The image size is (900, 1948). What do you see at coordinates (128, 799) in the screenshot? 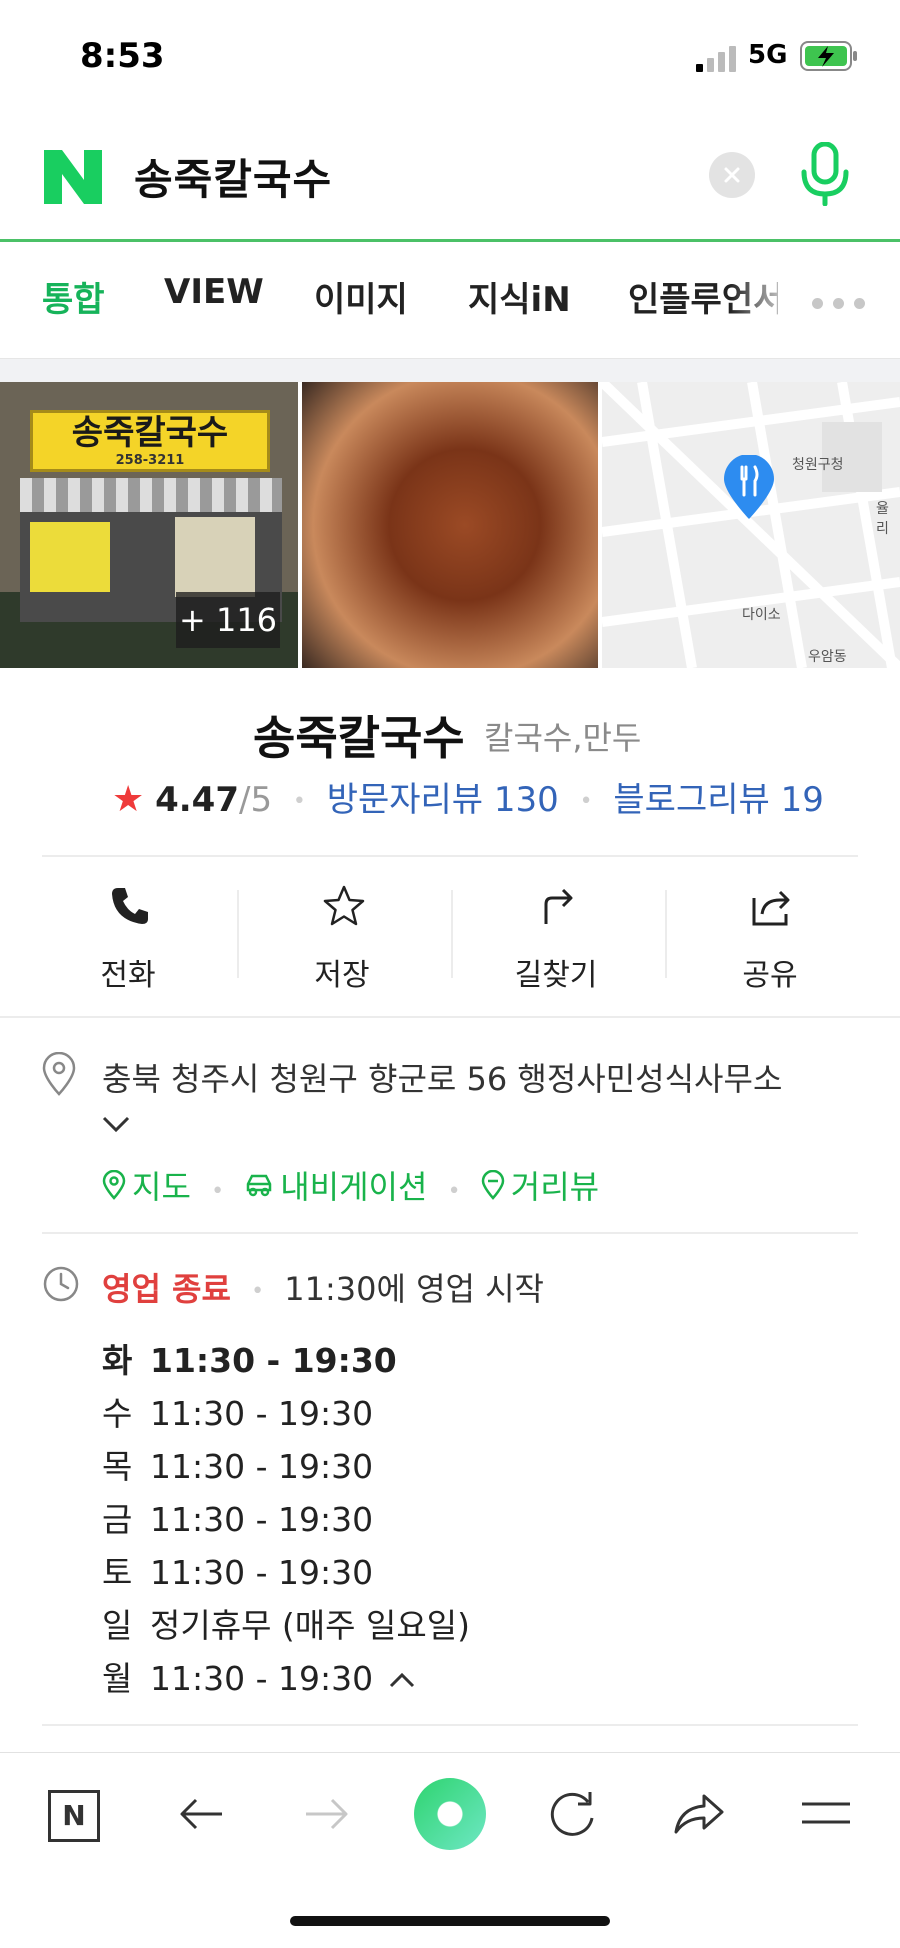
I see `star-icon: ★` at bounding box center [128, 799].